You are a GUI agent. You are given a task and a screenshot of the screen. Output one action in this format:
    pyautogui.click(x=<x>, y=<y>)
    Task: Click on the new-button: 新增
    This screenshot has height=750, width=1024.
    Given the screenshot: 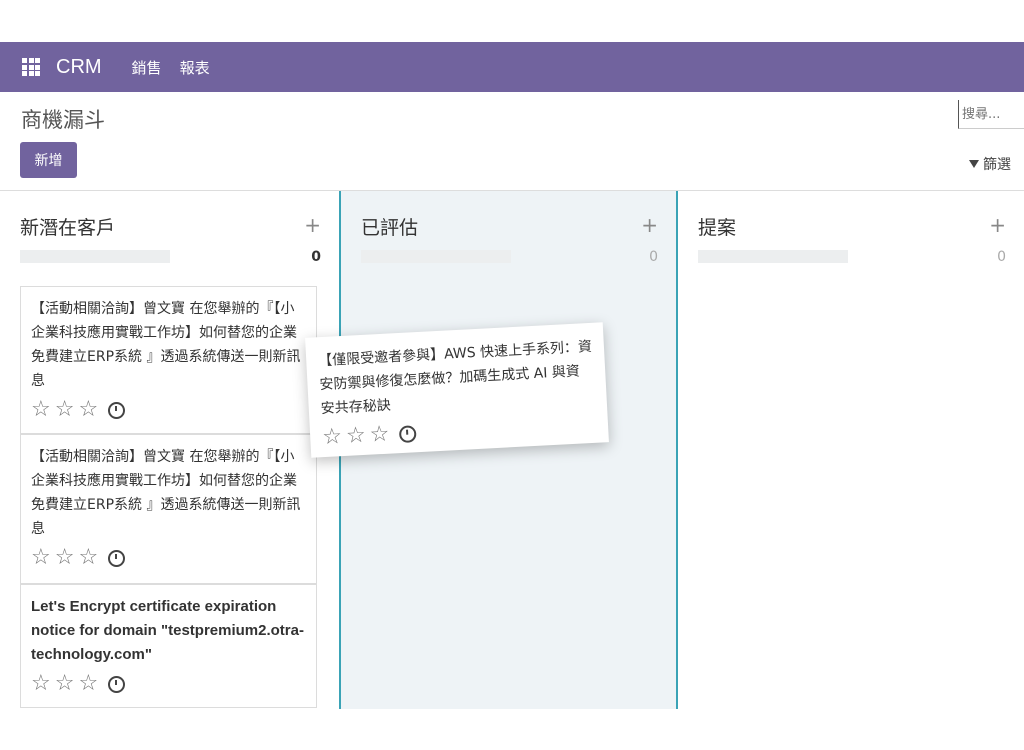 What is the action you would take?
    pyautogui.click(x=48, y=160)
    